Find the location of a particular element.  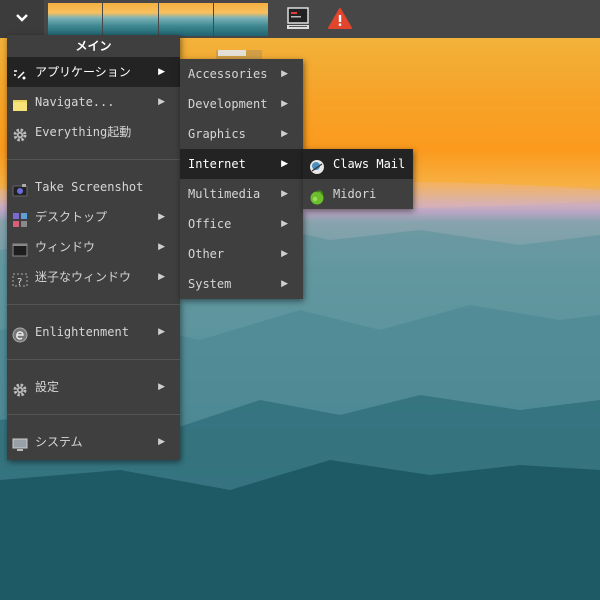

menu-item-label: システム is located at coordinates (59, 442).